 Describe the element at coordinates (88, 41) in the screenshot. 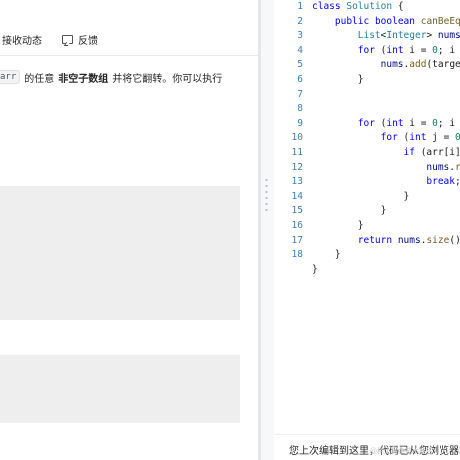

I see `feedback-label: 反馈` at that location.